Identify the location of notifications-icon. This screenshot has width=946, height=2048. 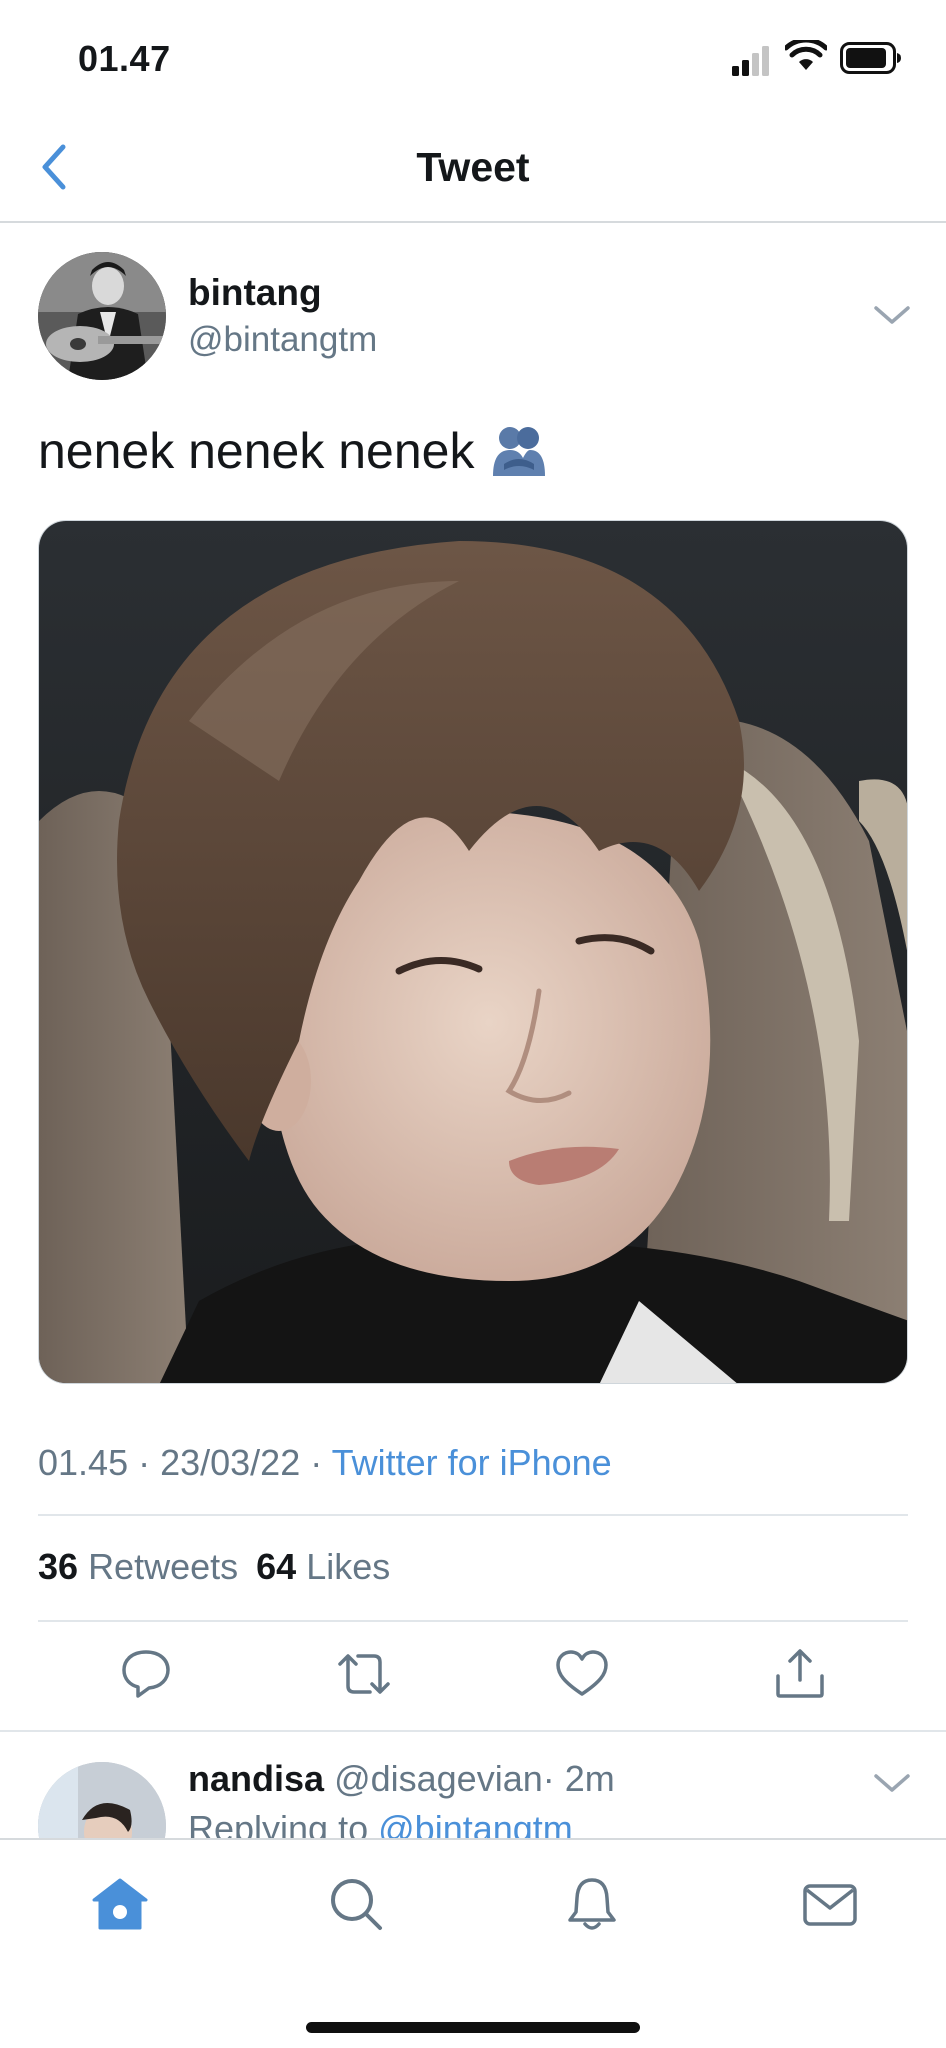
(592, 1904).